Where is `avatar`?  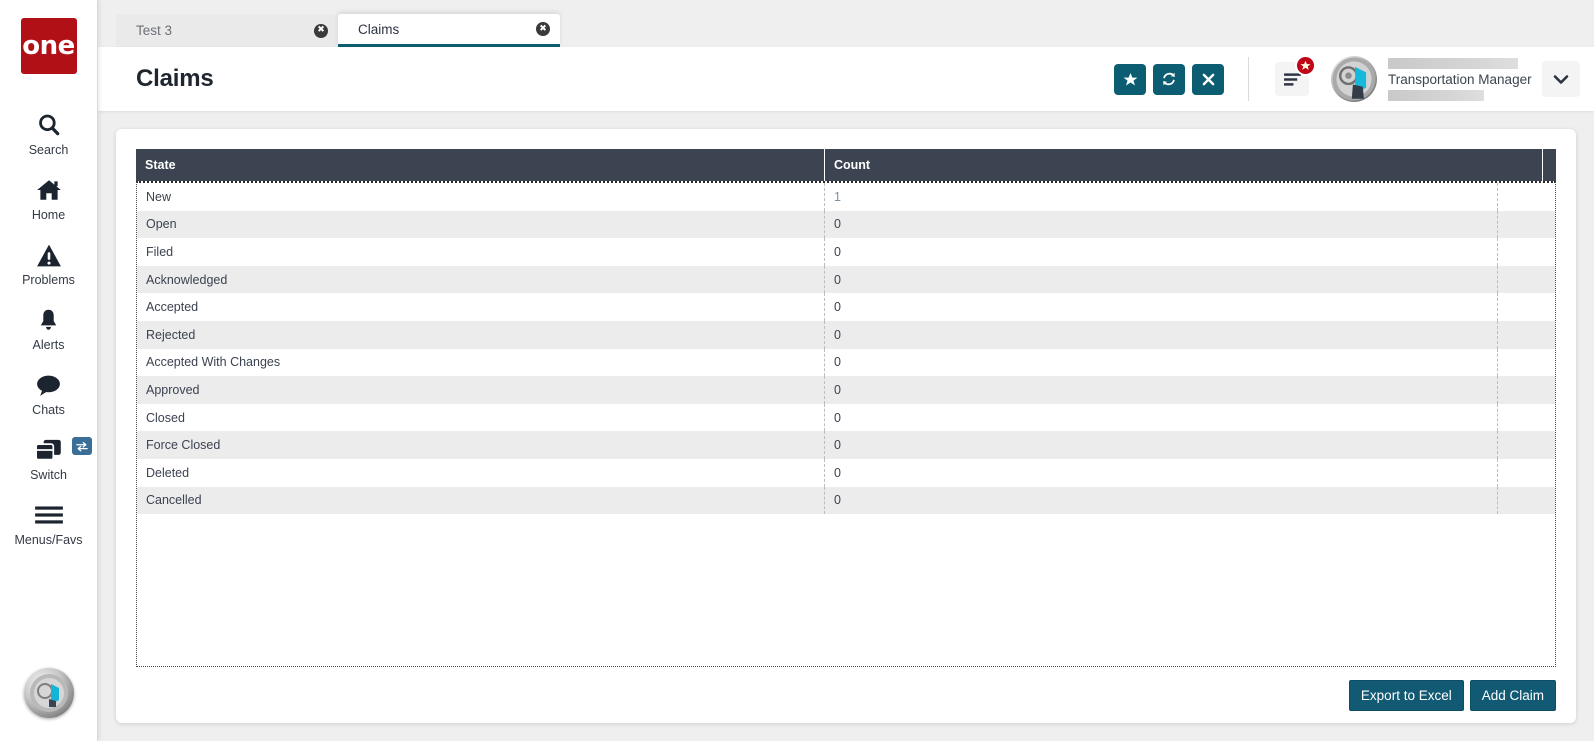
avatar is located at coordinates (1354, 79).